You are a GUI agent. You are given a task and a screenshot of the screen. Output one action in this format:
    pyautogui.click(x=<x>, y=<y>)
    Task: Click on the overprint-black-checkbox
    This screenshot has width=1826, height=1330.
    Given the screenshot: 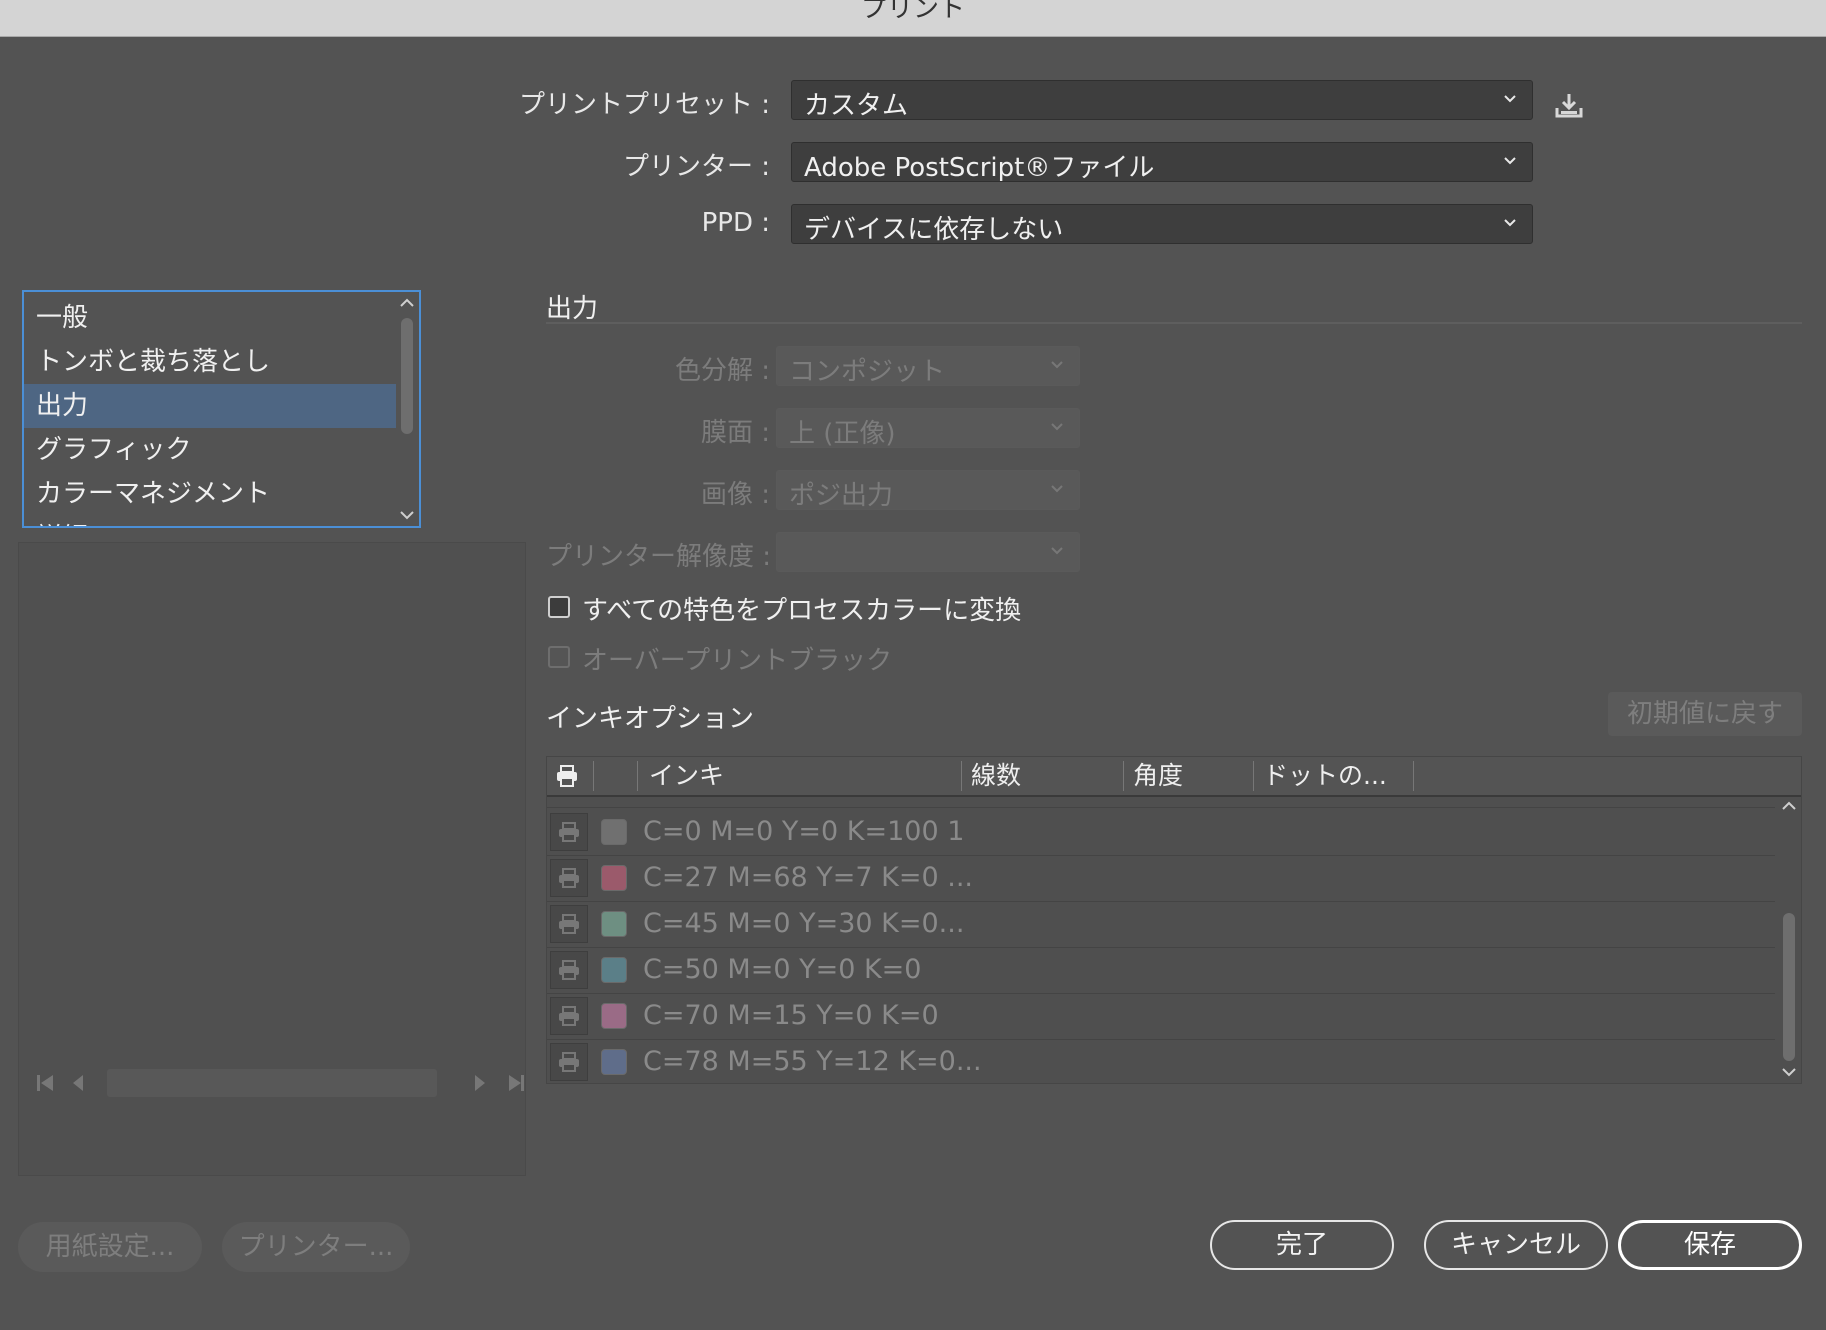 What is the action you would take?
    pyautogui.click(x=559, y=657)
    